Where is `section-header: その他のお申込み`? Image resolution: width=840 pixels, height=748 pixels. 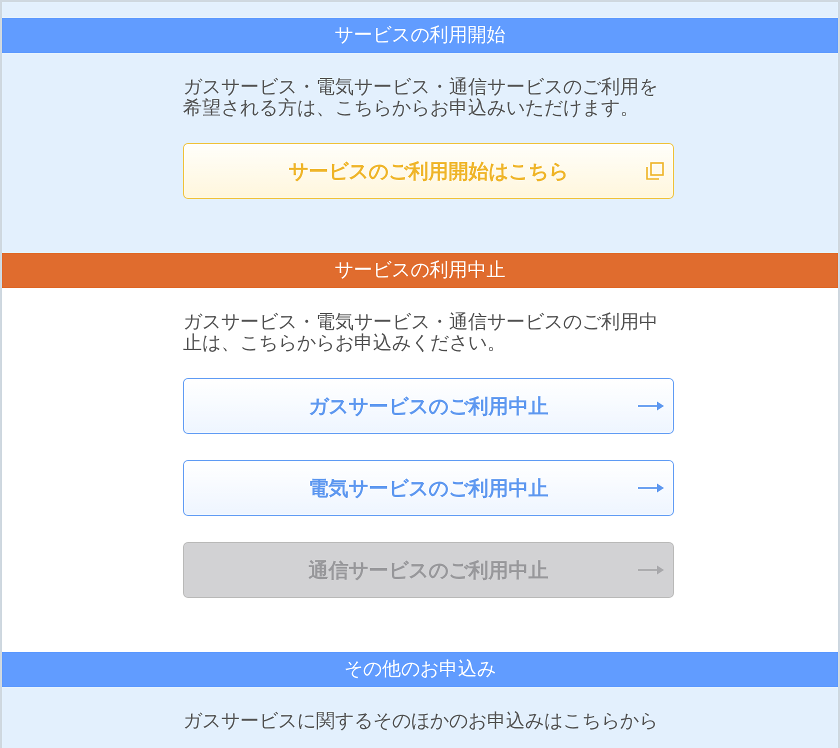 section-header: その他のお申込み is located at coordinates (420, 669).